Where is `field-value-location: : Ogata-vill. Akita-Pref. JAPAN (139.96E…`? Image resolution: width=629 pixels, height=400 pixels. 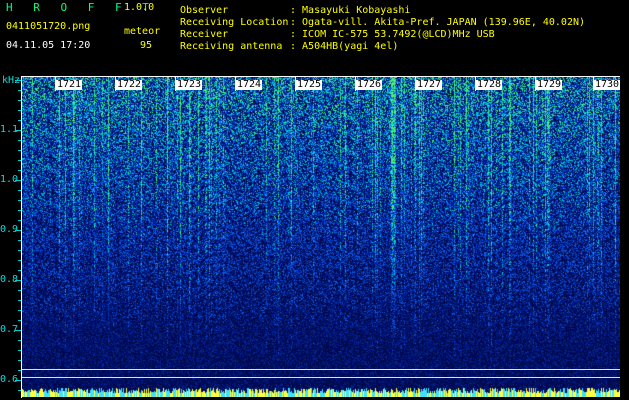 field-value-location: : Ogata-vill. Akita-Pref. JAPAN (139.96E… is located at coordinates (438, 22).